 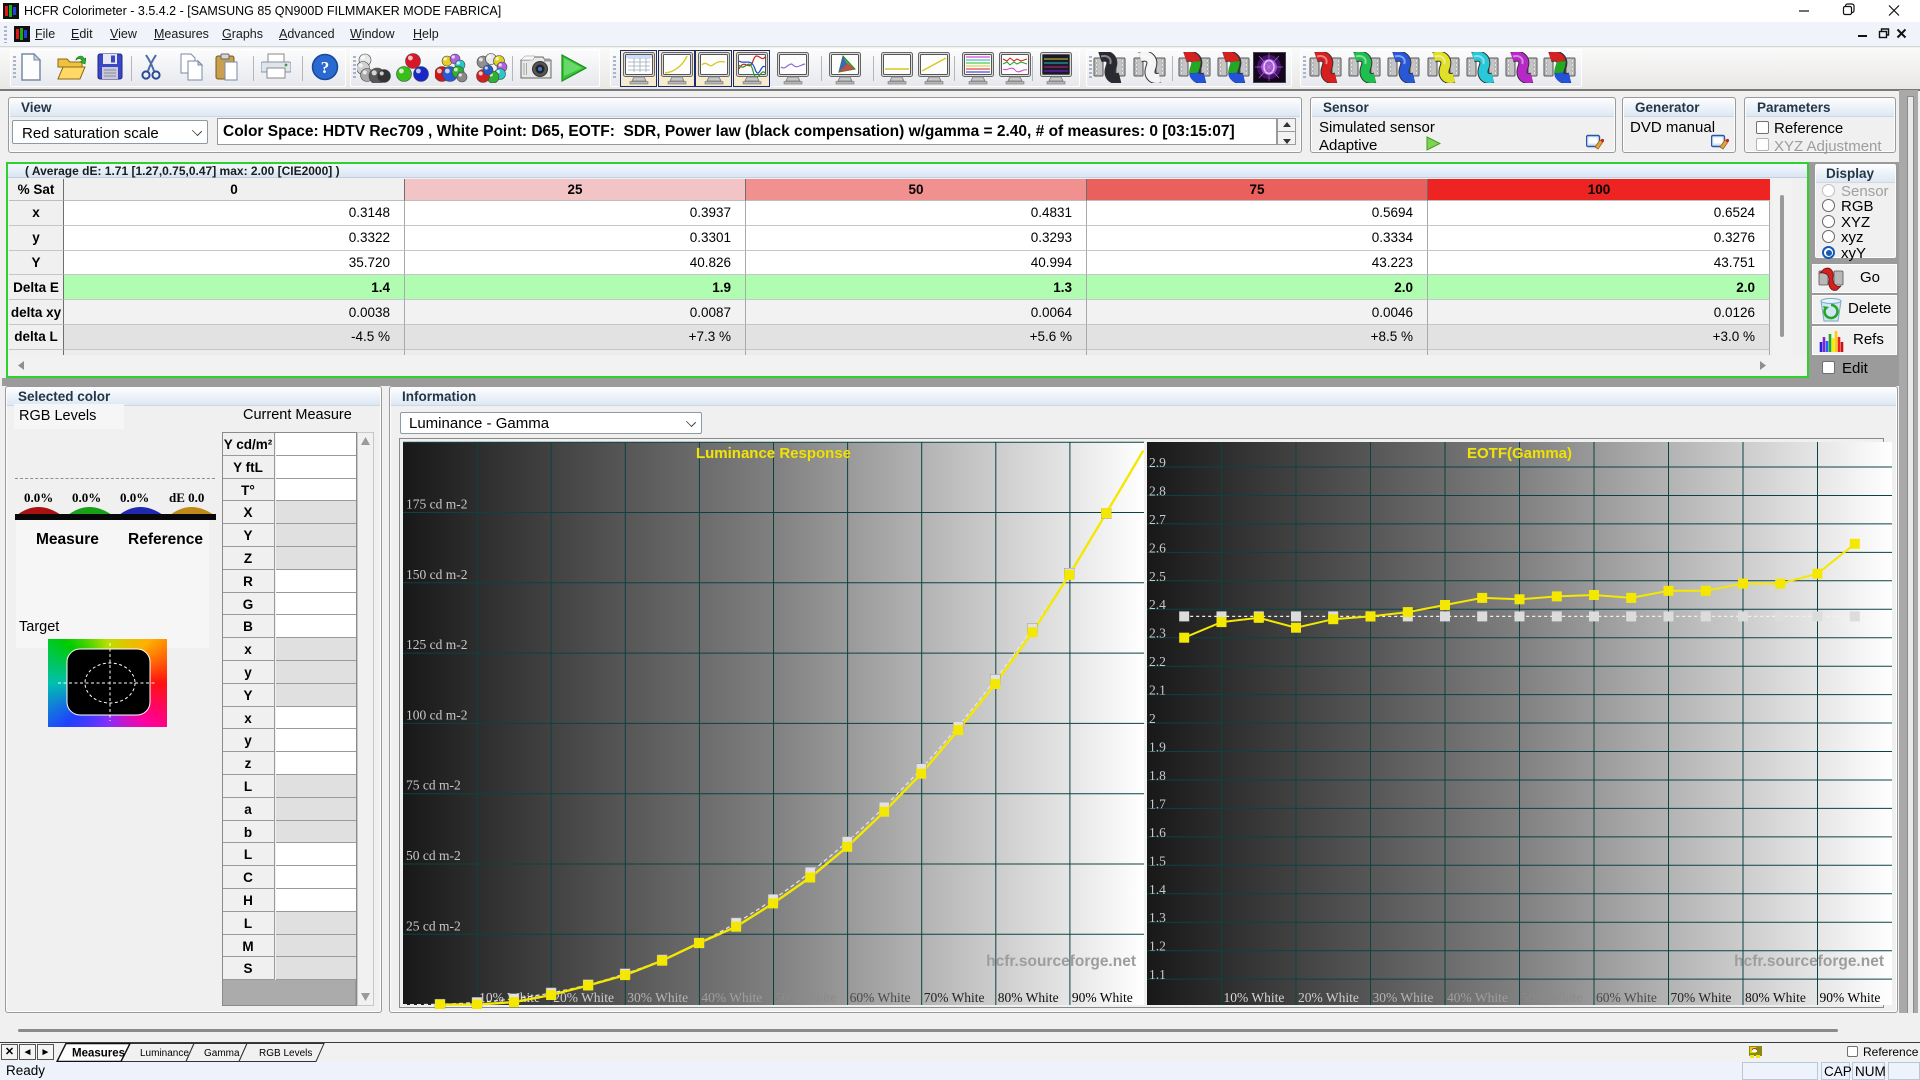 I want to click on svg-text: 175 cd m-2, so click(x=437, y=504).